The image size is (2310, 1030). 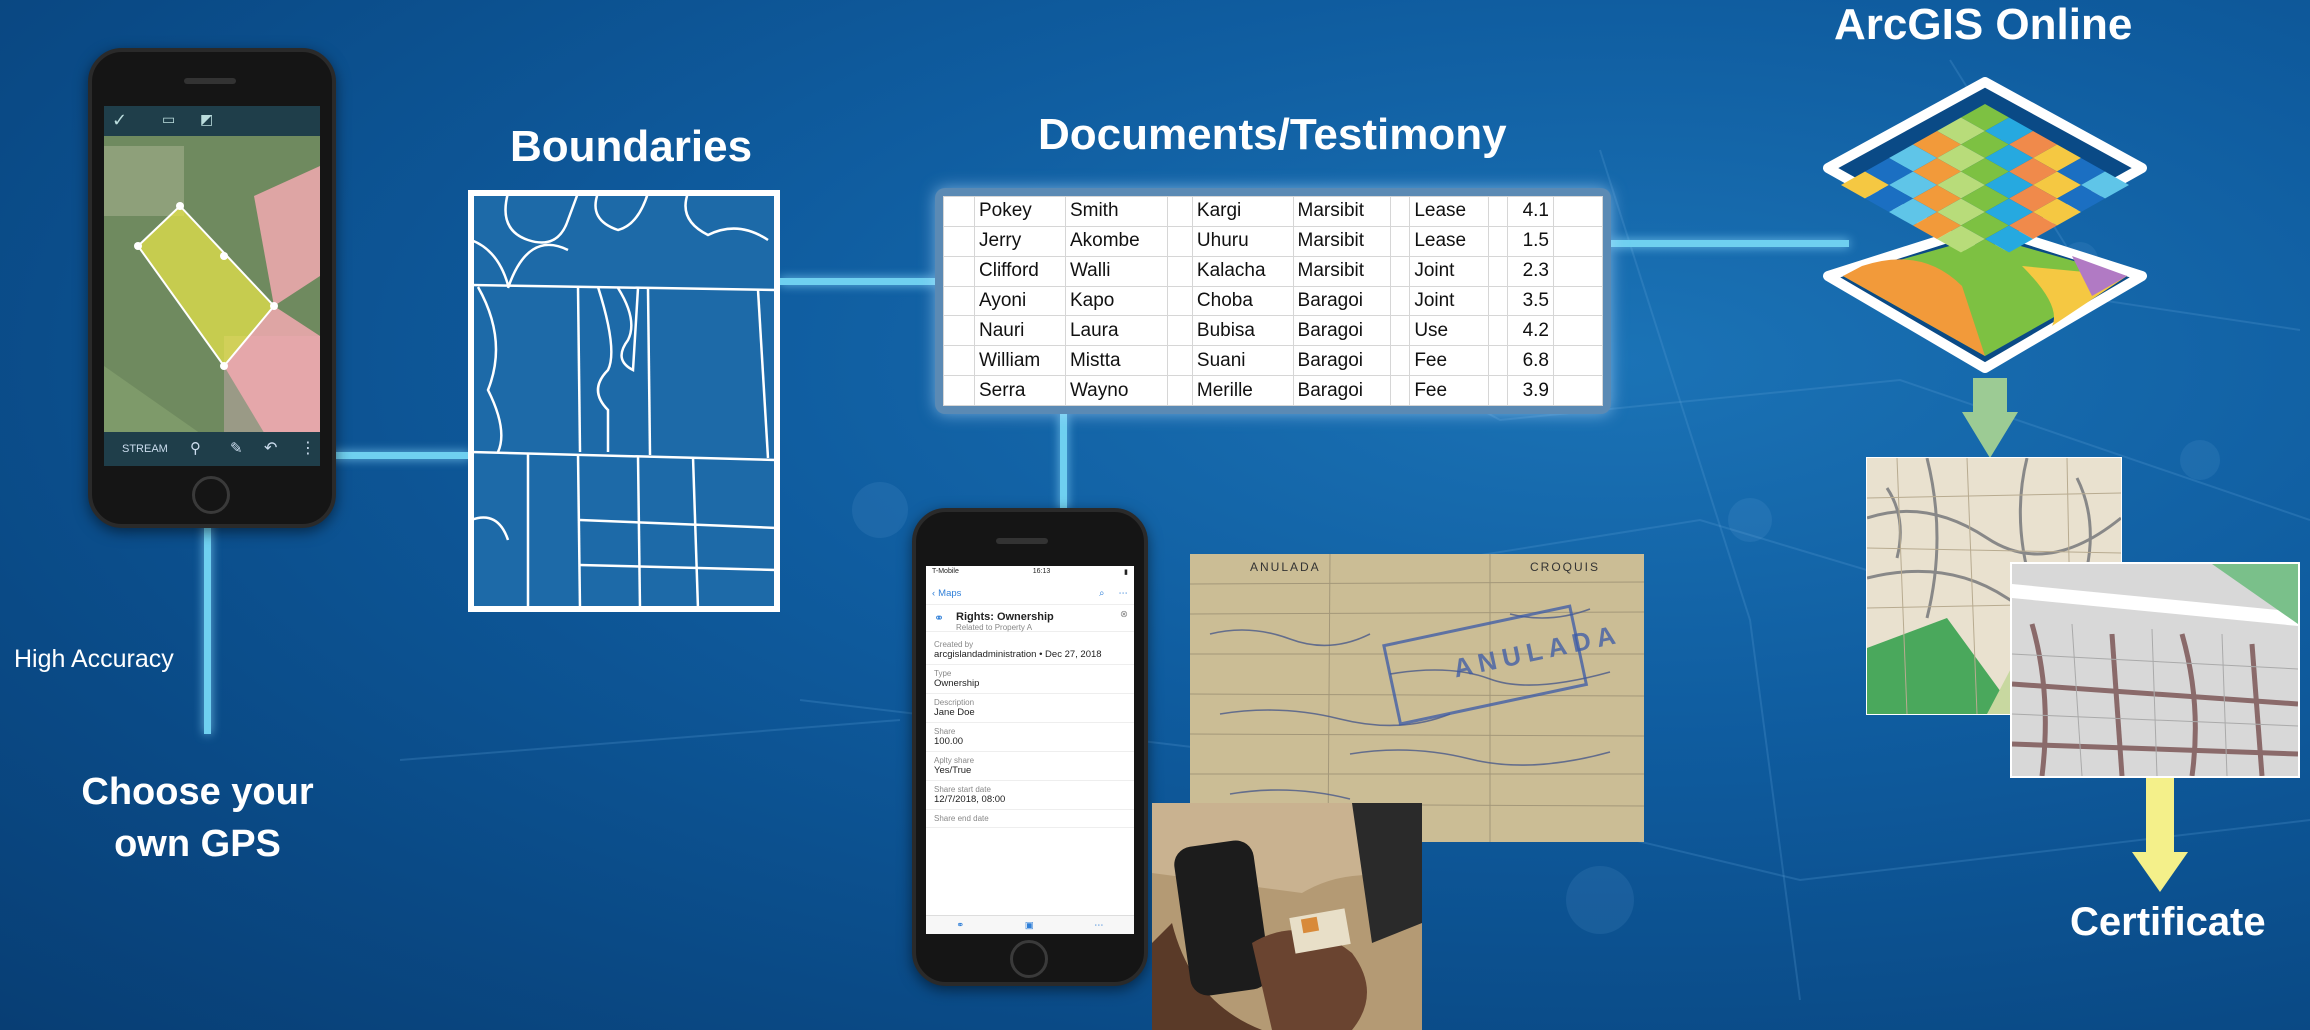 What do you see at coordinates (2160, 872) in the screenshot?
I see `arrow-yellow-head` at bounding box center [2160, 872].